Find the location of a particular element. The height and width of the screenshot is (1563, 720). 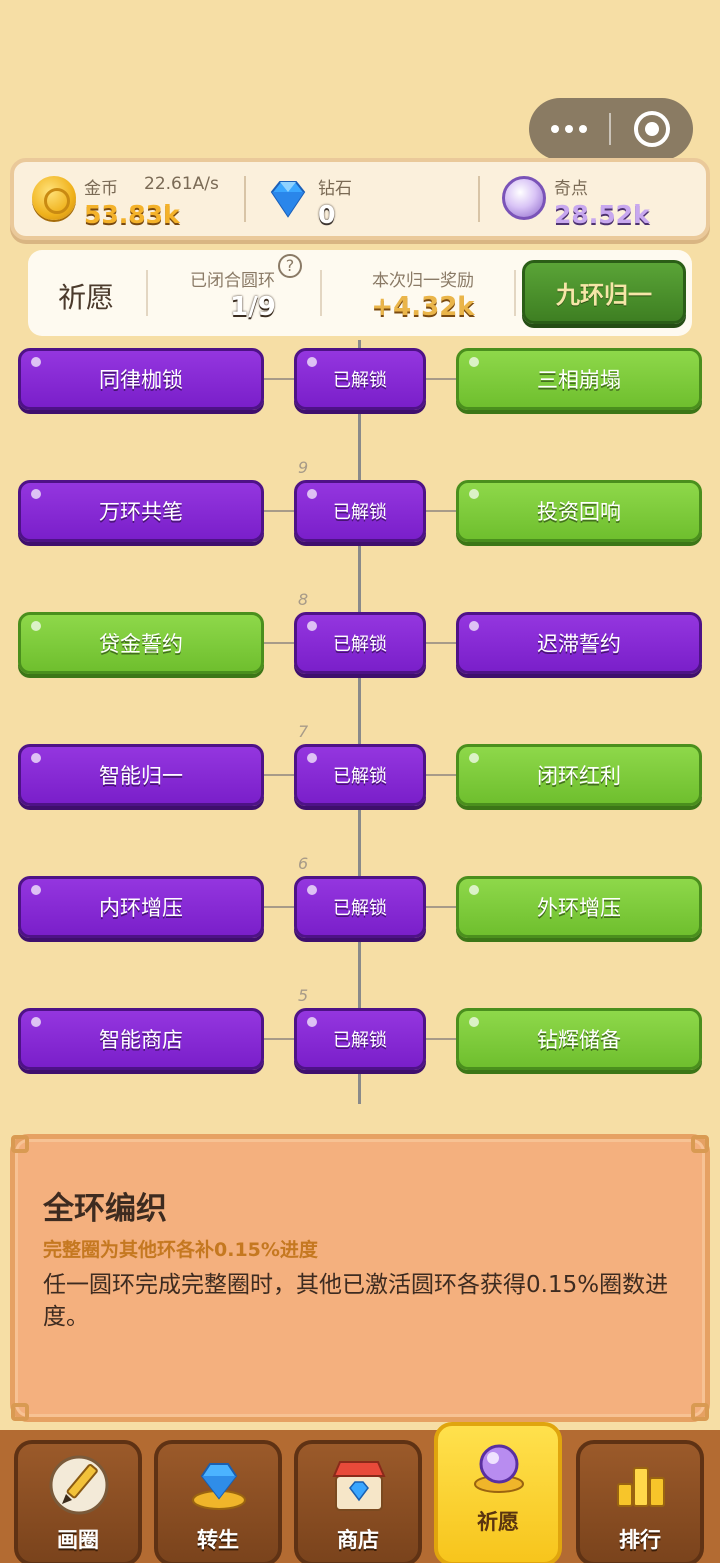

mini-program-capsule is located at coordinates (611, 129).